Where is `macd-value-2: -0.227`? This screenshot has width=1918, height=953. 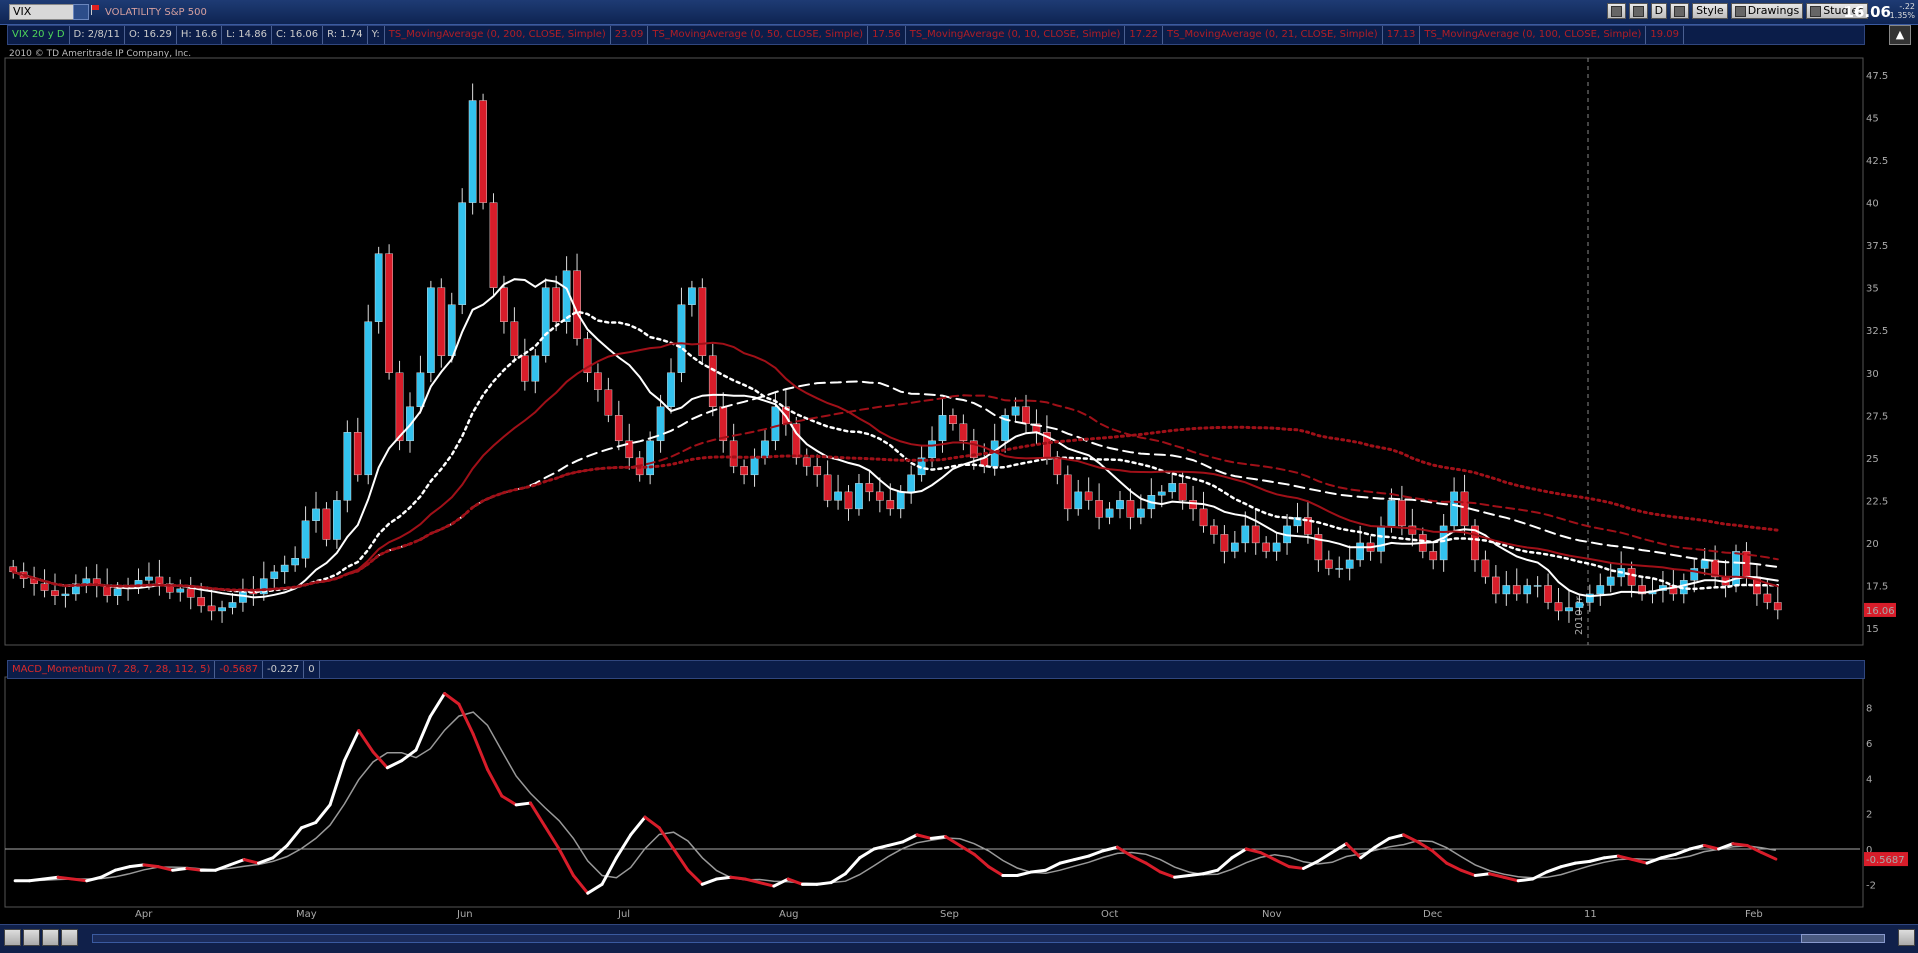 macd-value-2: -0.227 is located at coordinates (284, 669).